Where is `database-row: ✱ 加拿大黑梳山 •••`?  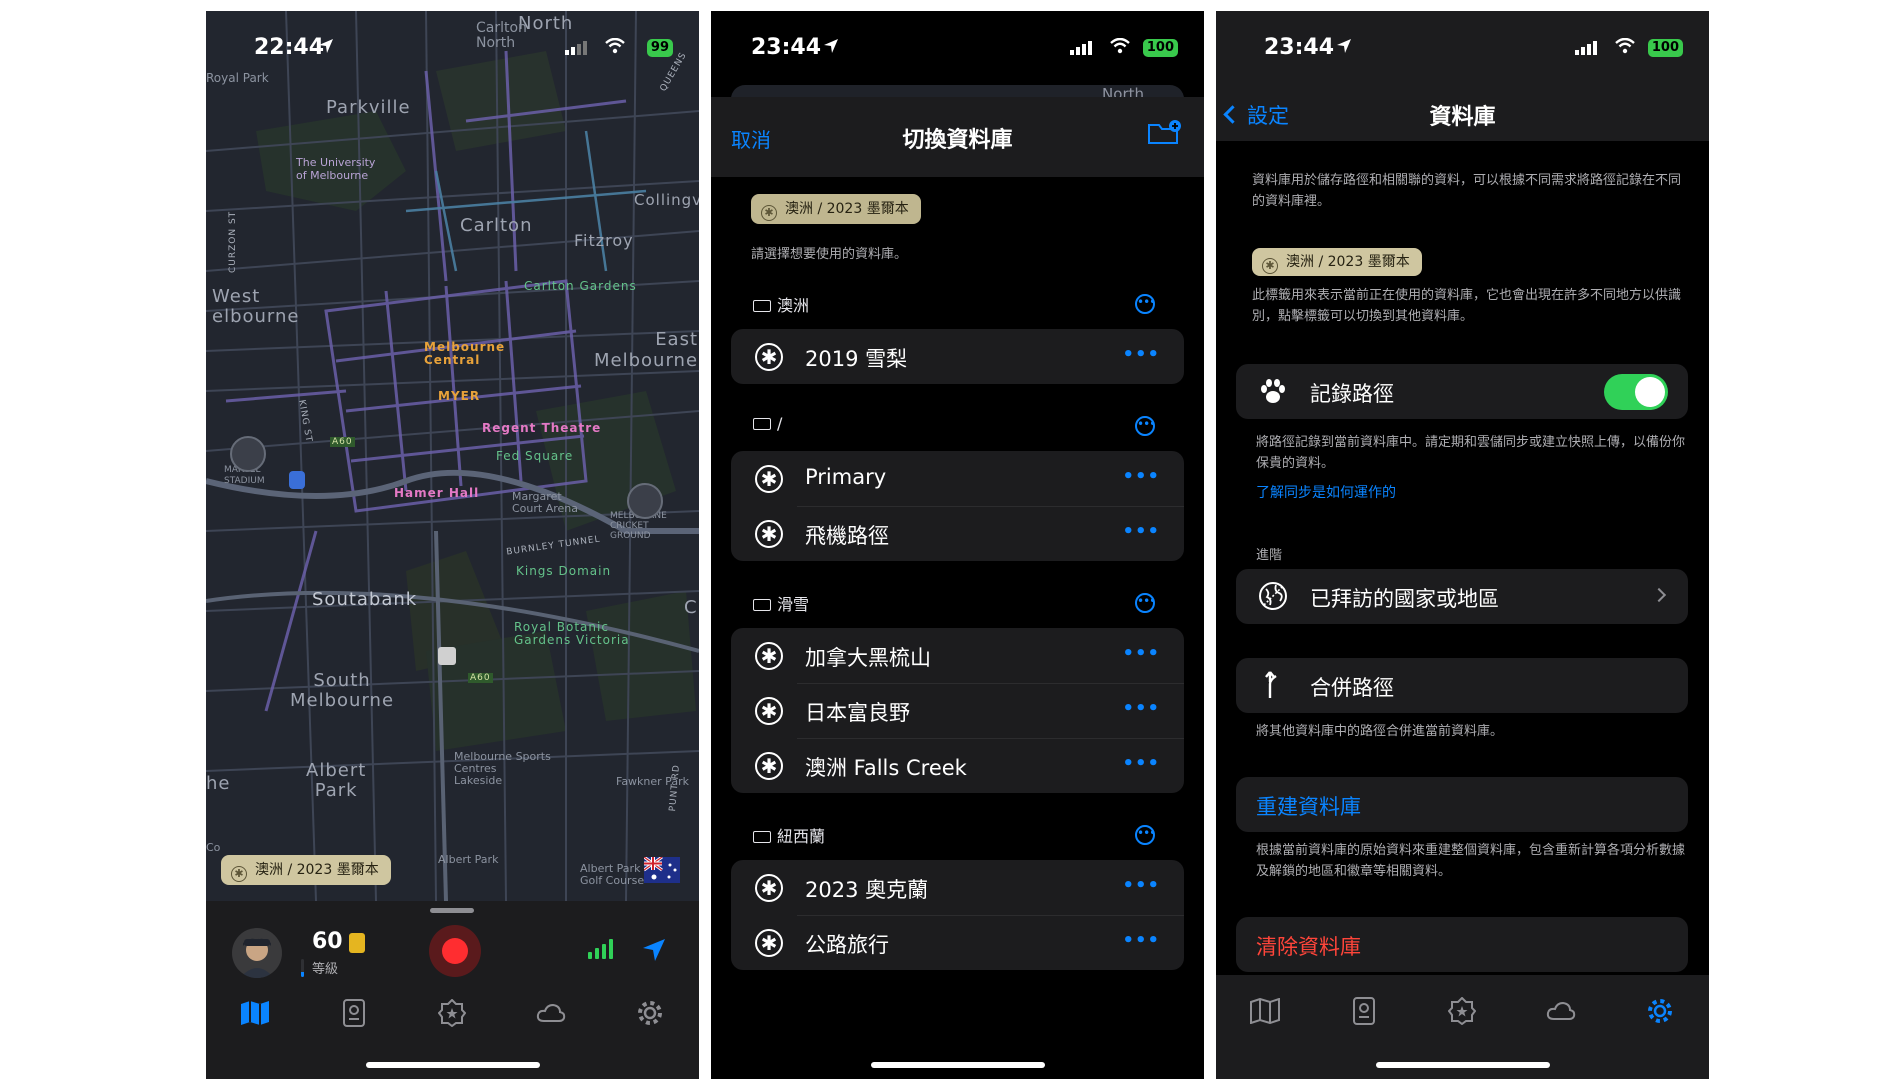 database-row: ✱ 加拿大黑梳山 ••• is located at coordinates (957, 655).